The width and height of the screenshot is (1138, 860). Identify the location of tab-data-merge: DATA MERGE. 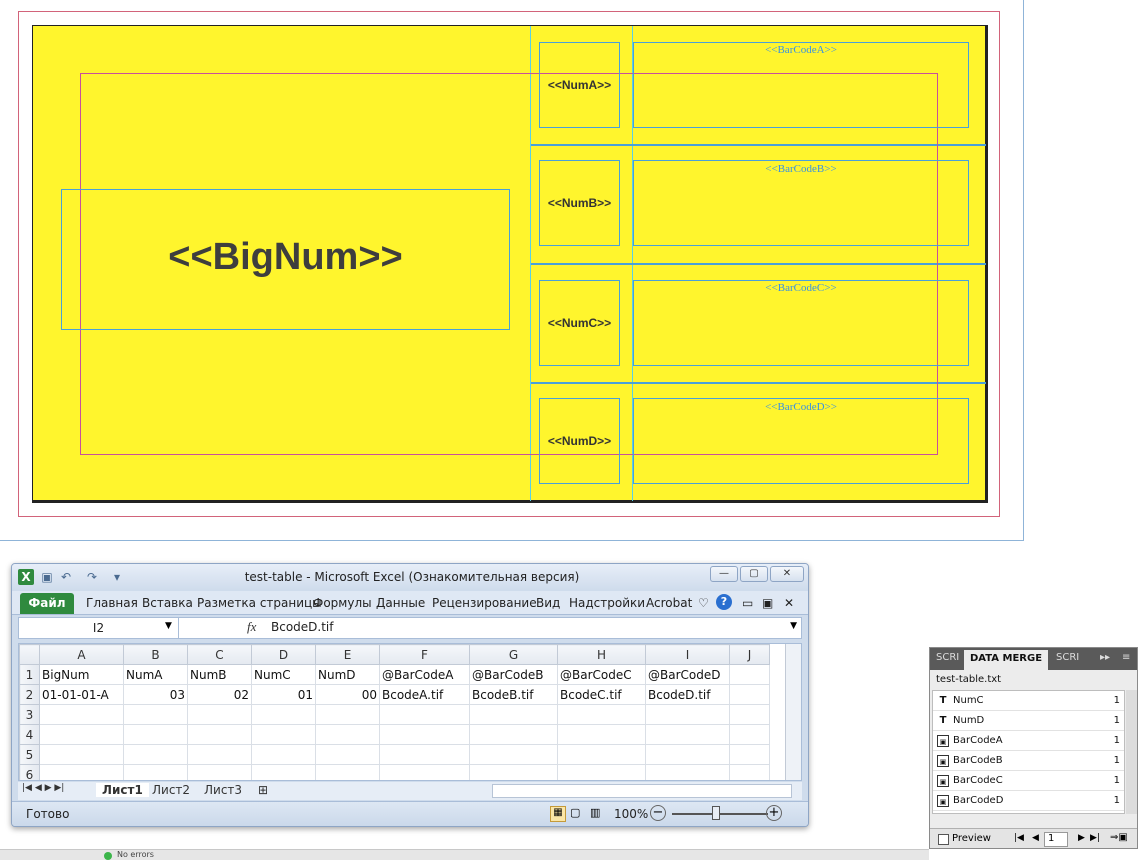
(1006, 660).